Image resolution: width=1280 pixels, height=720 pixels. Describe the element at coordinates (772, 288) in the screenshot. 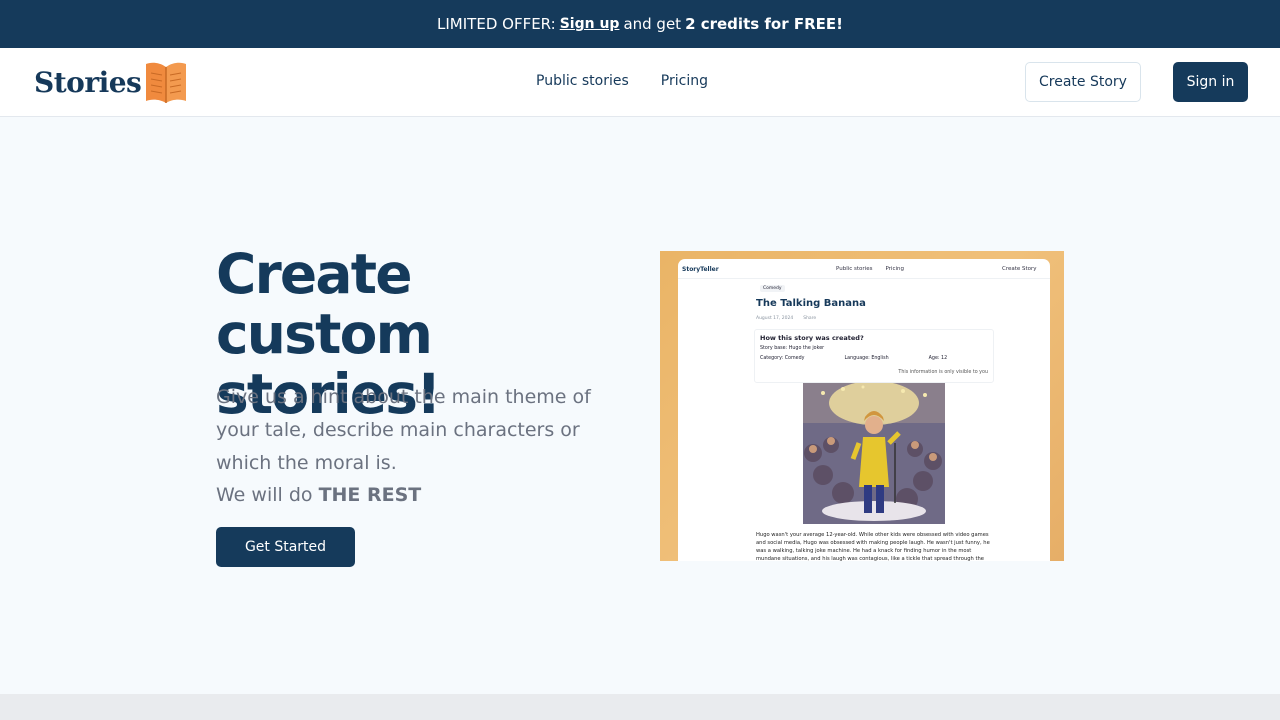

I see `preview-category-tag: Comedy` at that location.